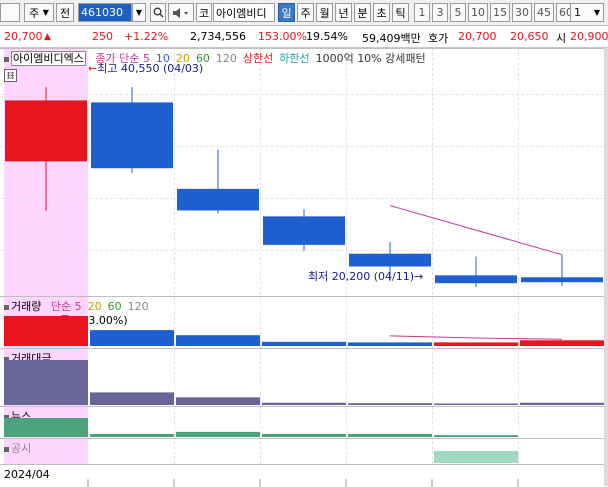 This screenshot has width=608, height=487. What do you see at coordinates (150, 68) in the screenshot?
I see `high-annotation-text: 최고 40,550 (04/03)` at bounding box center [150, 68].